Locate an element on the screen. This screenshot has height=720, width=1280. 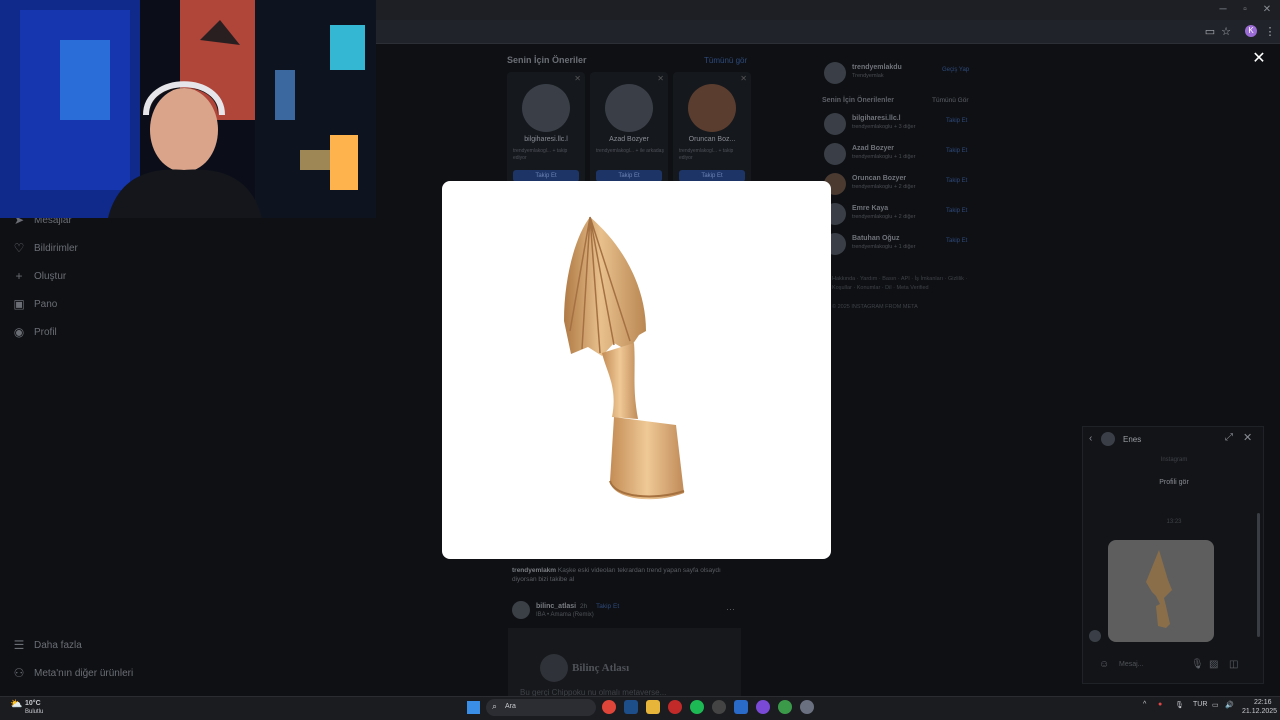
close-icon: ✕ is located at coordinates (1259, 59).